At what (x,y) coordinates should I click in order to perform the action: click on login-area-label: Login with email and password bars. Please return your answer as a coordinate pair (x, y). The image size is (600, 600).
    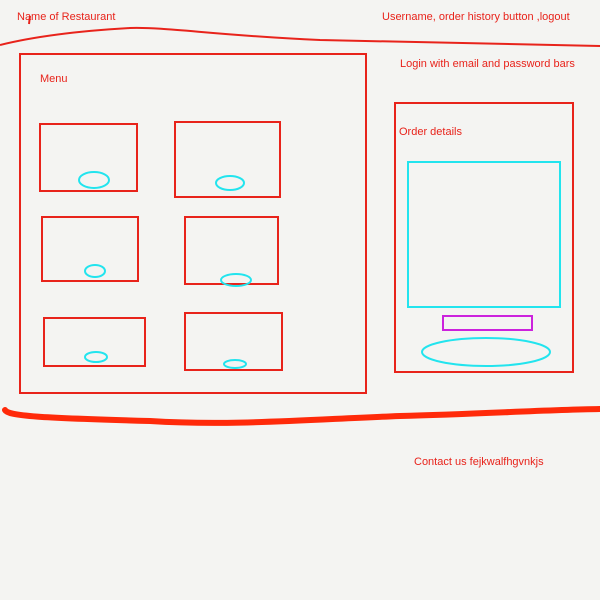
    Looking at the image, I should click on (487, 64).